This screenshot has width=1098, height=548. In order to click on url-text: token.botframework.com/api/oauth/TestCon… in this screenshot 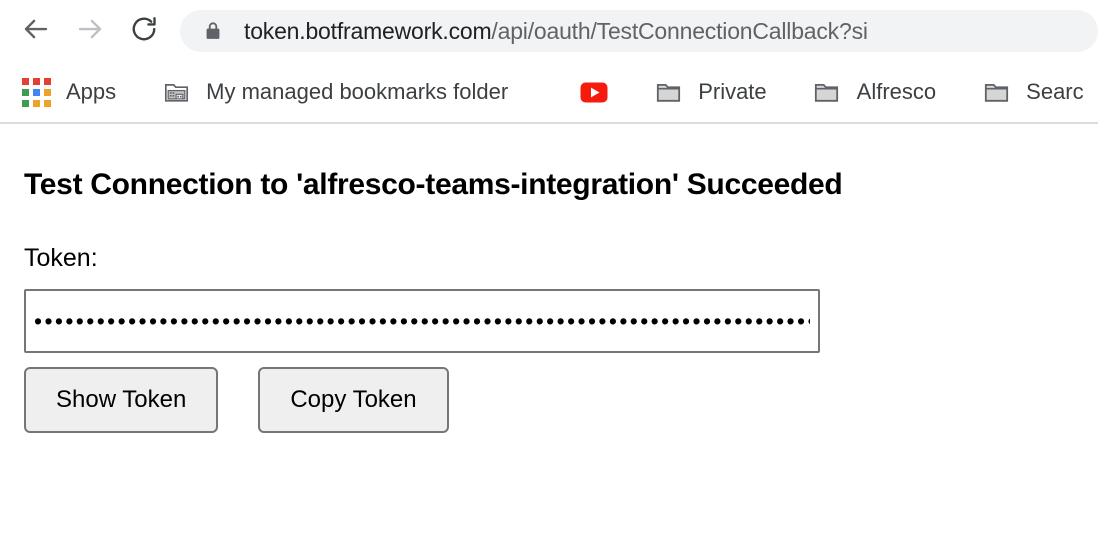, I will do `click(556, 31)`.